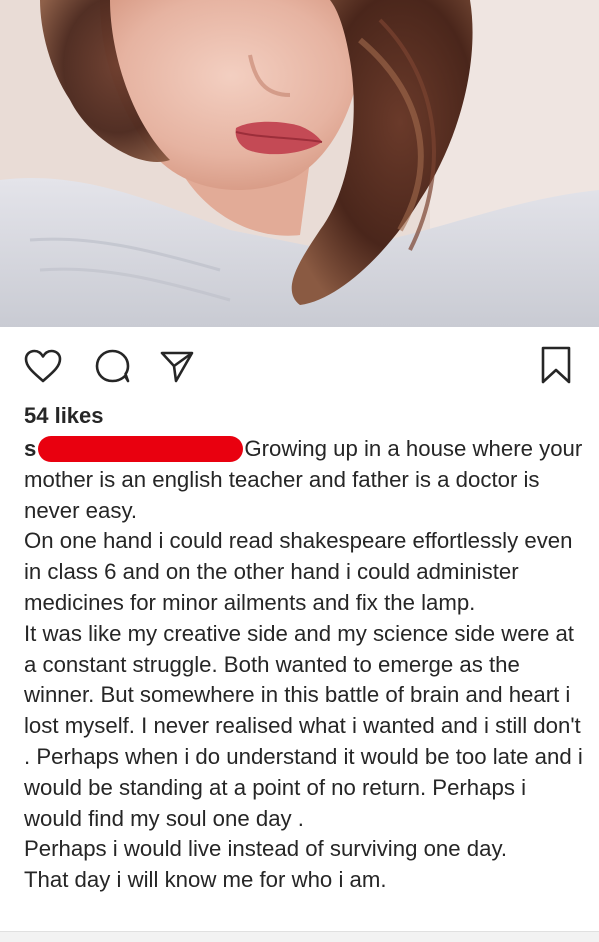  I want to click on share-button, so click(177, 366).